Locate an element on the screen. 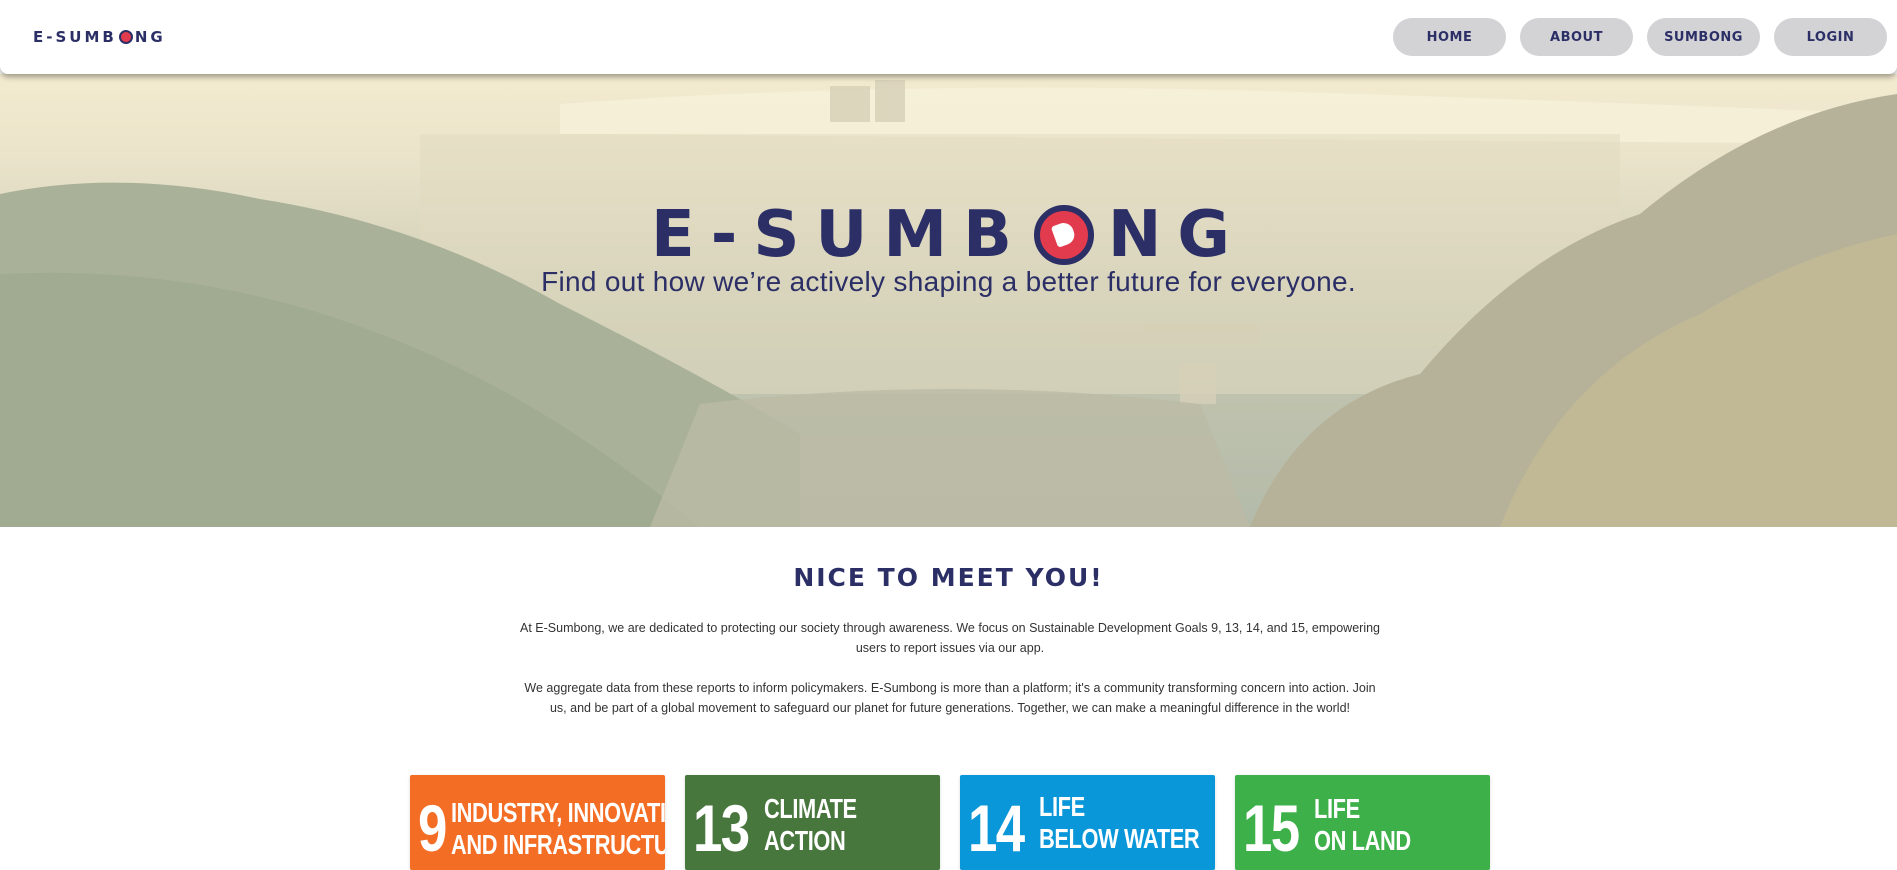  sdg-label: INDUSTRY, INNOVATION AND INFRASTRUCTURE is located at coordinates (558, 829).